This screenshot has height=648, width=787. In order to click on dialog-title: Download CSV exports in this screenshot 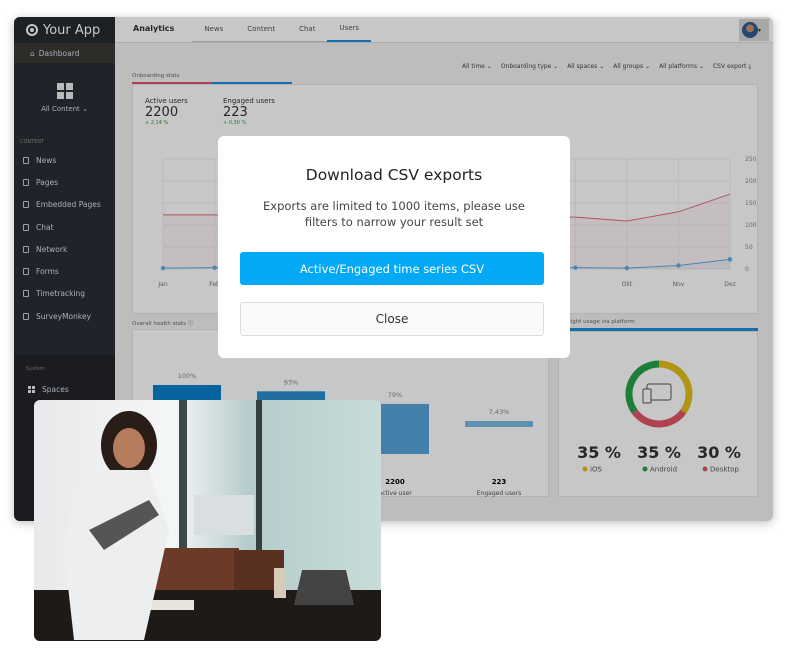, I will do `click(394, 175)`.